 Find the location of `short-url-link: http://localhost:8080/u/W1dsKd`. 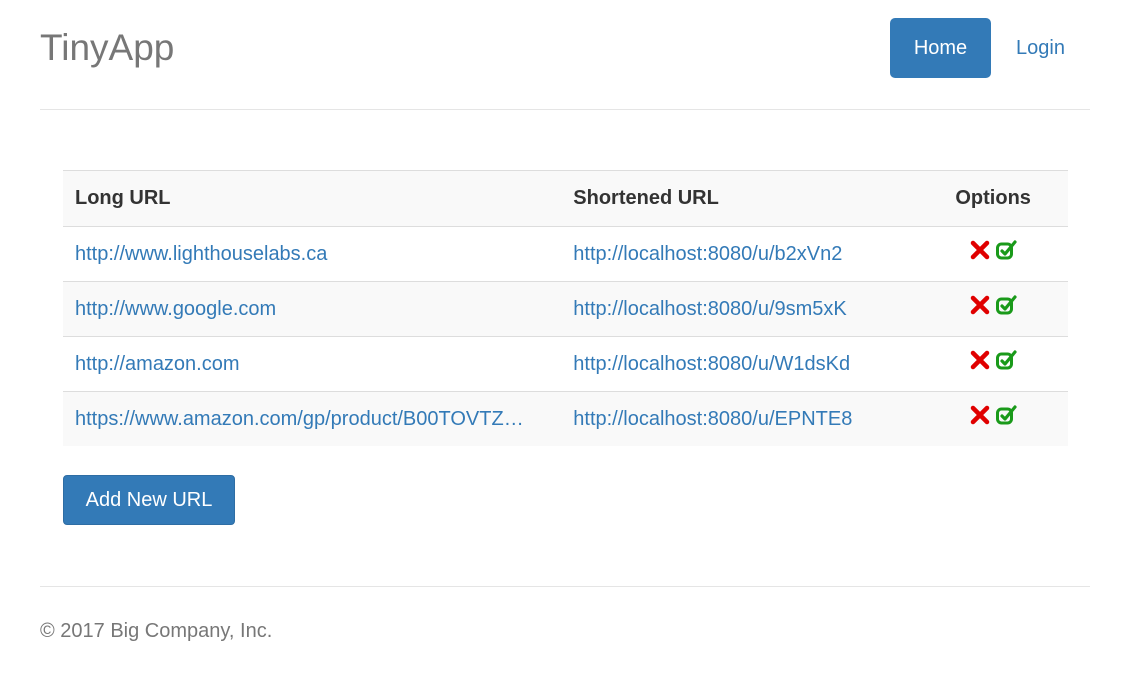

short-url-link: http://localhost:8080/u/W1dsKd is located at coordinates (711, 364).